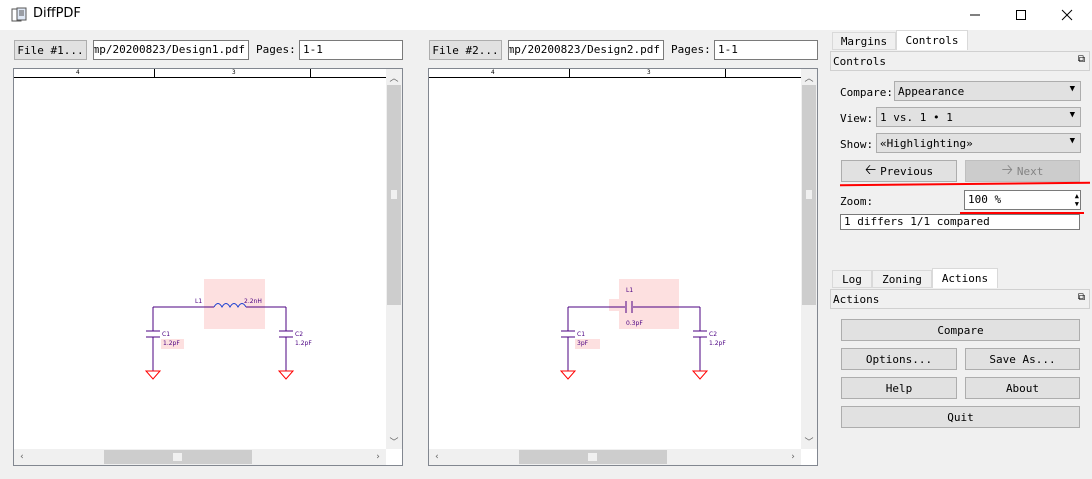 The image size is (1092, 479). I want to click on compare-label: Compare:, so click(866, 92).